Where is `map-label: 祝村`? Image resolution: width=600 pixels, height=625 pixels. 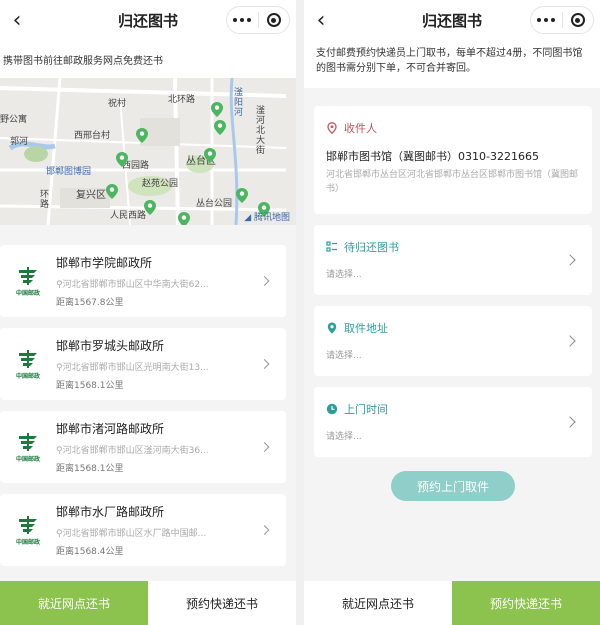 map-label: 祝村 is located at coordinates (117, 104).